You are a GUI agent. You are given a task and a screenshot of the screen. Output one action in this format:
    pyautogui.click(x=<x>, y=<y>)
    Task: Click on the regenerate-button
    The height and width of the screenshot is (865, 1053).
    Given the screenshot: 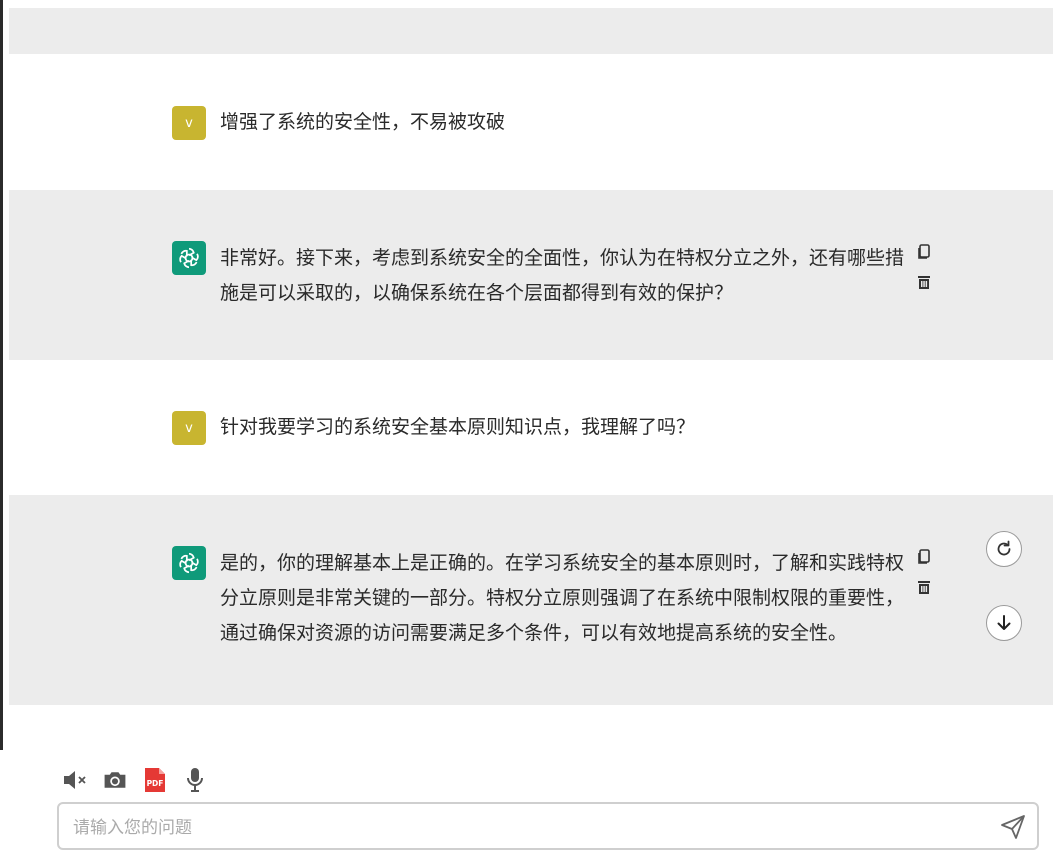 What is the action you would take?
    pyautogui.click(x=1004, y=549)
    